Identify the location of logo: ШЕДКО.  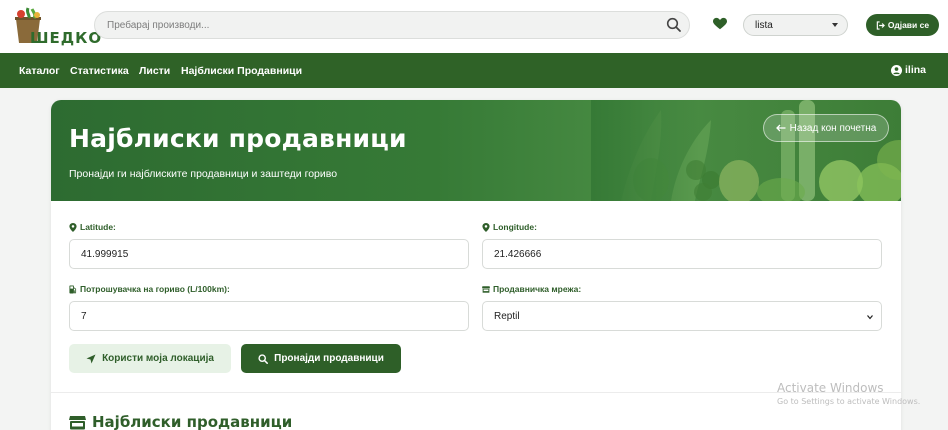
(56, 26).